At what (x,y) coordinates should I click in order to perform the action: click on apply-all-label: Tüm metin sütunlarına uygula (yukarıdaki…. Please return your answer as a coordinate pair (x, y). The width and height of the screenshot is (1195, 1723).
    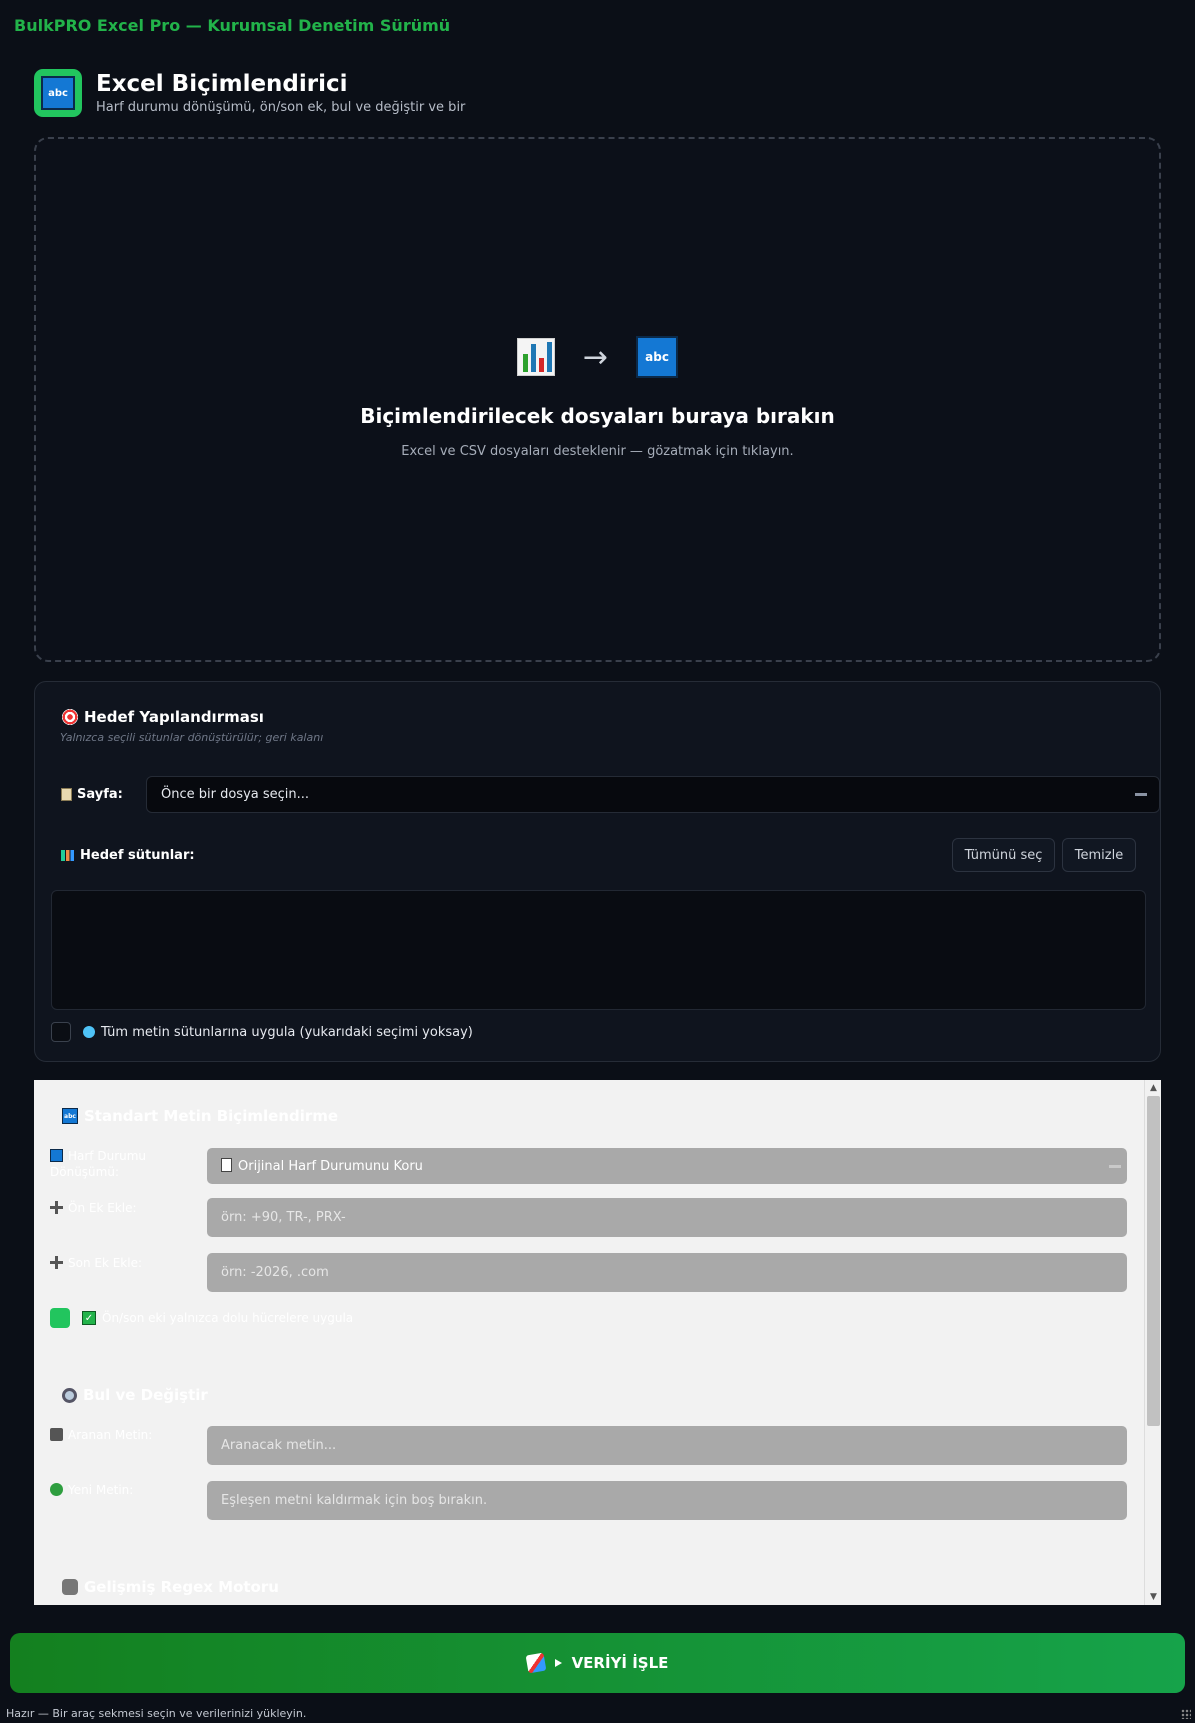
    Looking at the image, I should click on (287, 1032).